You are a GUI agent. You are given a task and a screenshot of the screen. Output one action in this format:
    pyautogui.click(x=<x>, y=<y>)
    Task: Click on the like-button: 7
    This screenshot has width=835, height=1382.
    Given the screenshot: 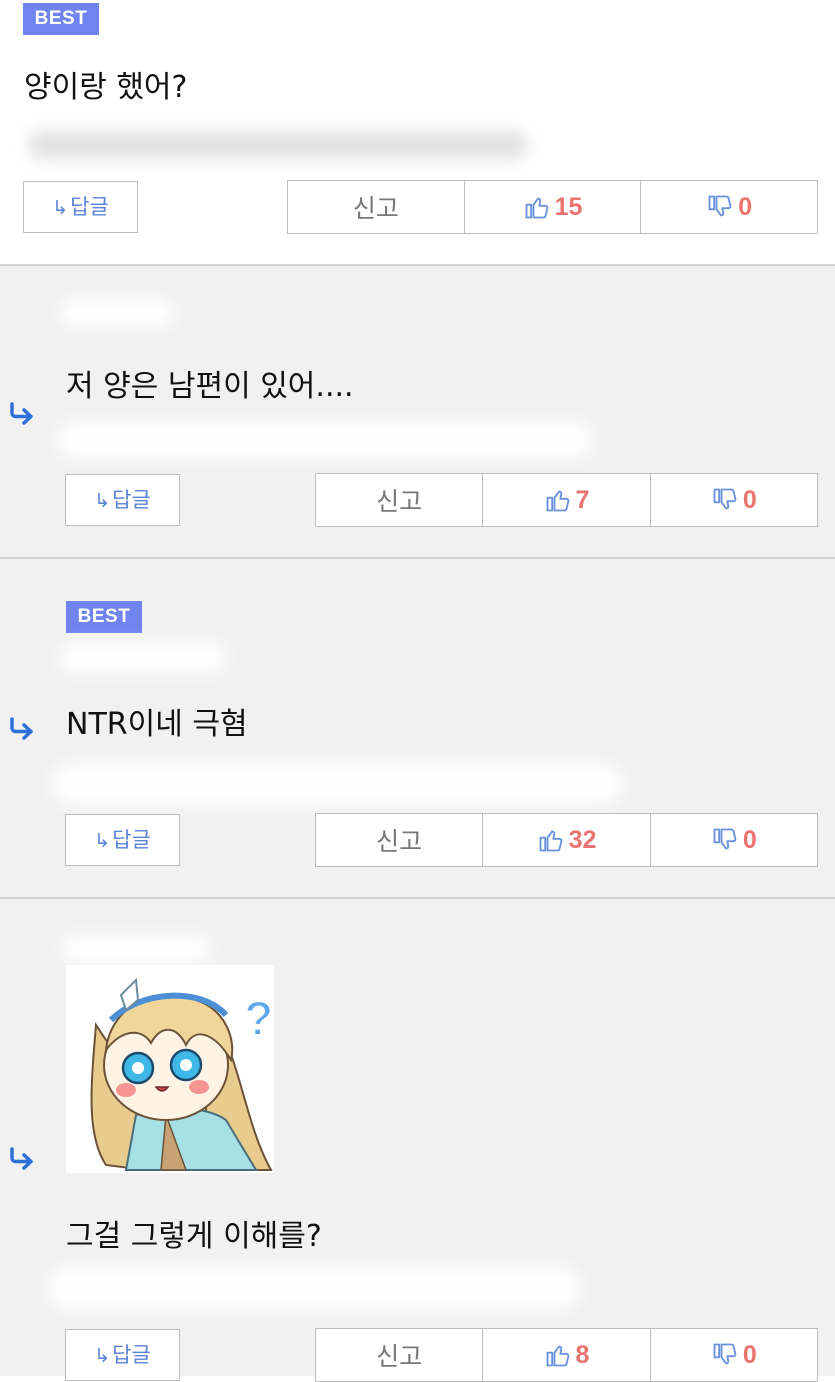 What is the action you would take?
    pyautogui.click(x=567, y=500)
    